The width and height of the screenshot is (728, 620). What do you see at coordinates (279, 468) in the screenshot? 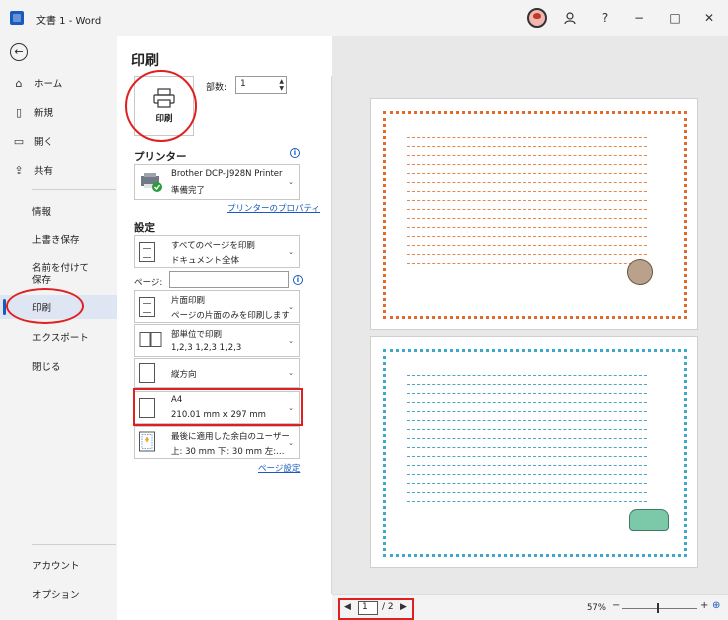
I see `page-setup-link: ページ設定` at bounding box center [279, 468].